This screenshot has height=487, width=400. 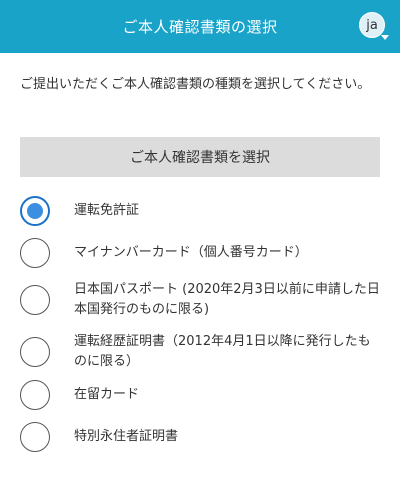 What do you see at coordinates (107, 210) in the screenshot?
I see `option-label: 運転免許証` at bounding box center [107, 210].